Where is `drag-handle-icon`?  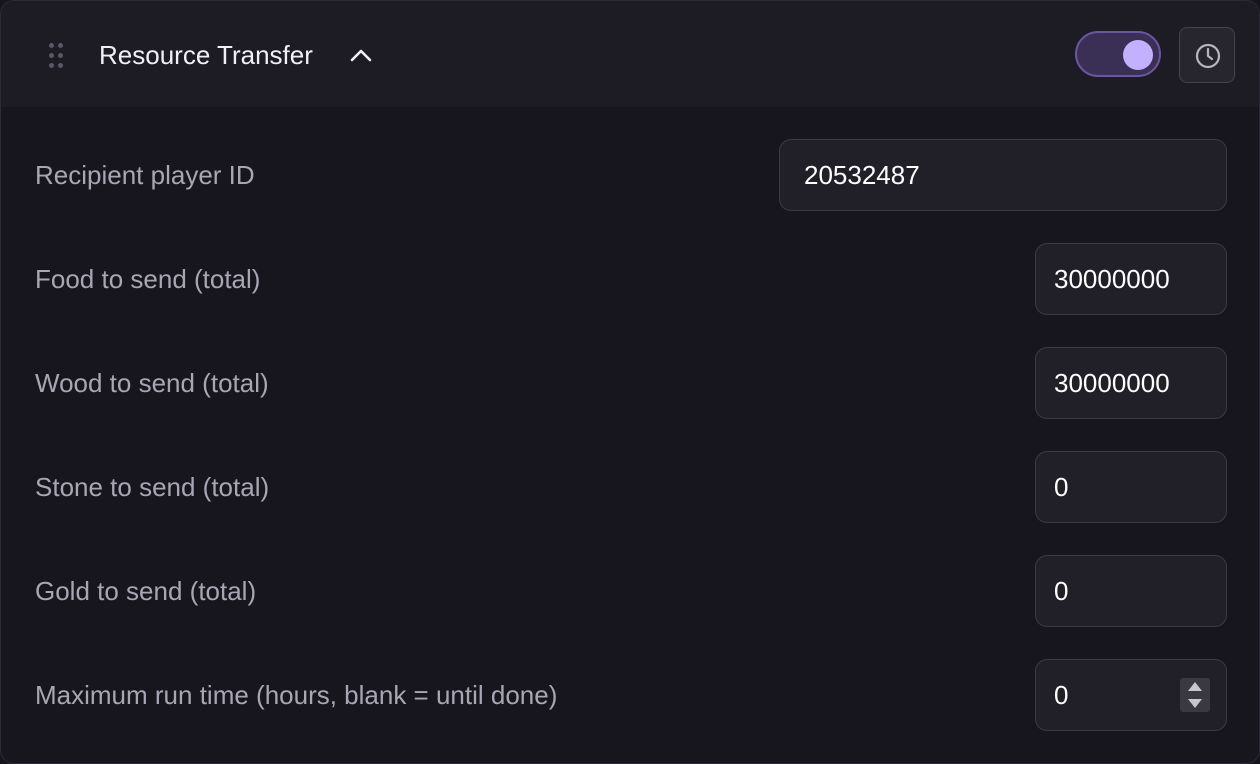
drag-handle-icon is located at coordinates (56, 56).